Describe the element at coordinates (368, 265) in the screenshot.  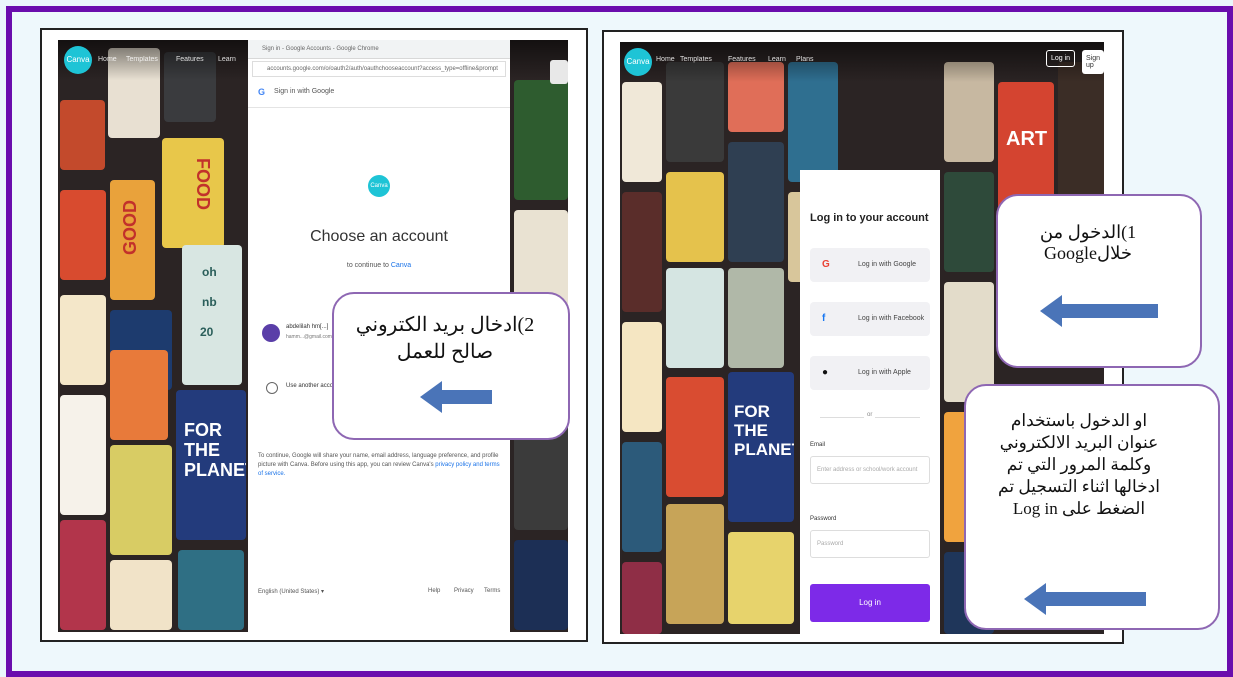
I see `continue-prefix: to continue to` at that location.